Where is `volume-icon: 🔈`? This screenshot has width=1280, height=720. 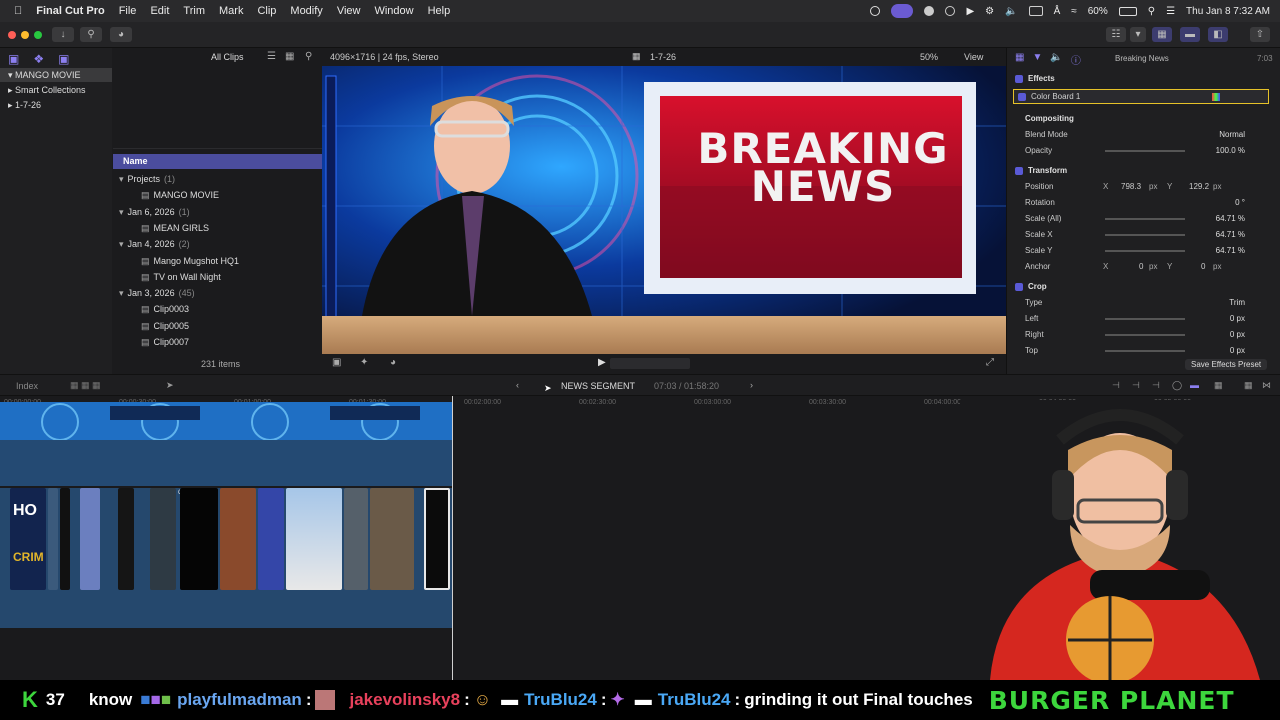
volume-icon: 🔈 is located at coordinates (1011, 11).